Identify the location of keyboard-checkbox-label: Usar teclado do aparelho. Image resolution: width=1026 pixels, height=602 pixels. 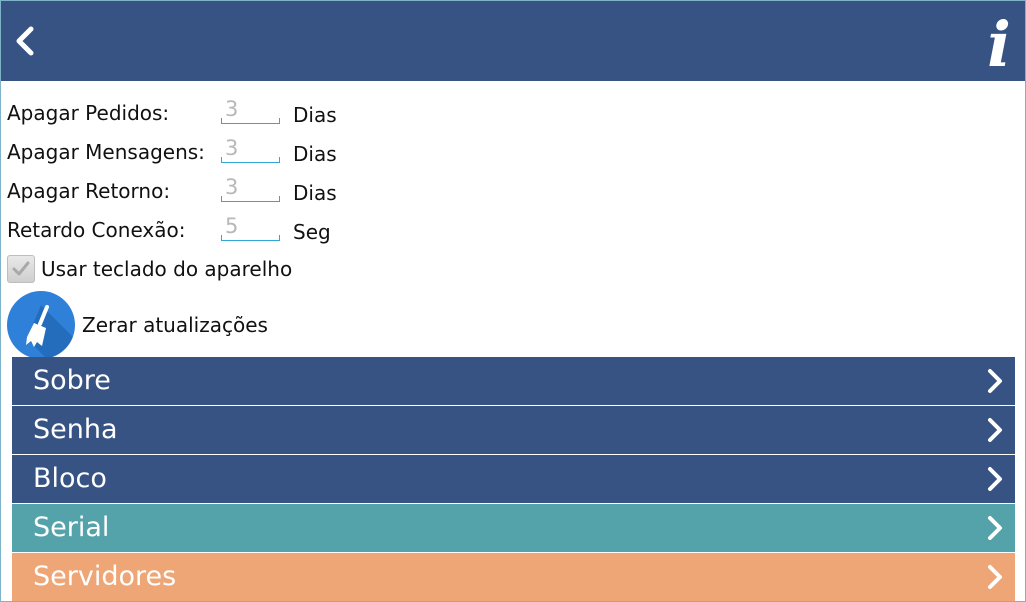
(166, 269).